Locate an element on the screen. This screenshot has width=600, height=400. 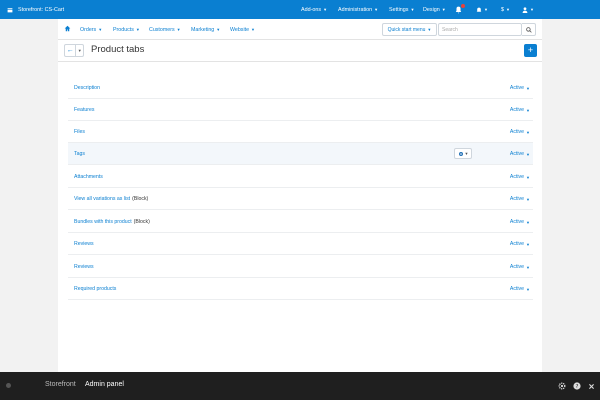
menu-administration: Administration ▼ is located at coordinates (358, 9).